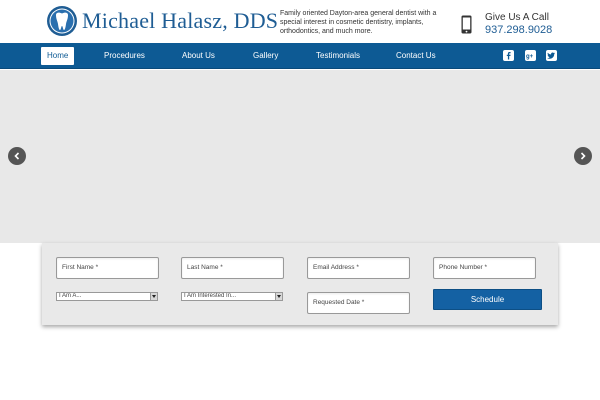 This screenshot has height=400, width=600. Describe the element at coordinates (124, 56) in the screenshot. I see `nav-item-procedures: Procedures` at that location.